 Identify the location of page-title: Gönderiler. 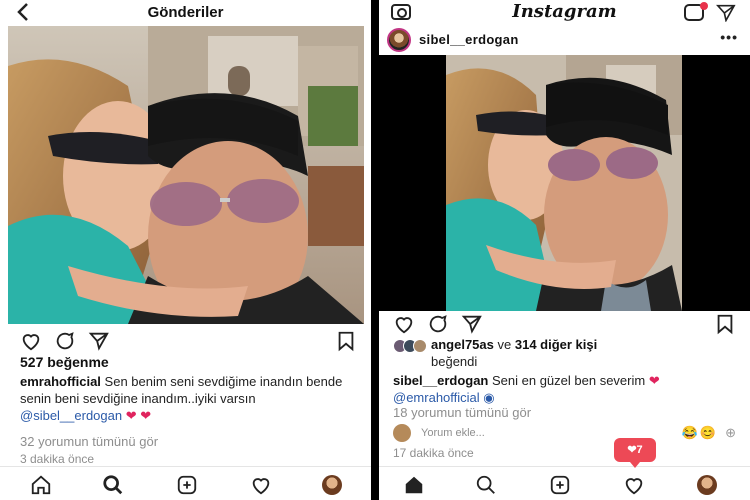
(185, 12).